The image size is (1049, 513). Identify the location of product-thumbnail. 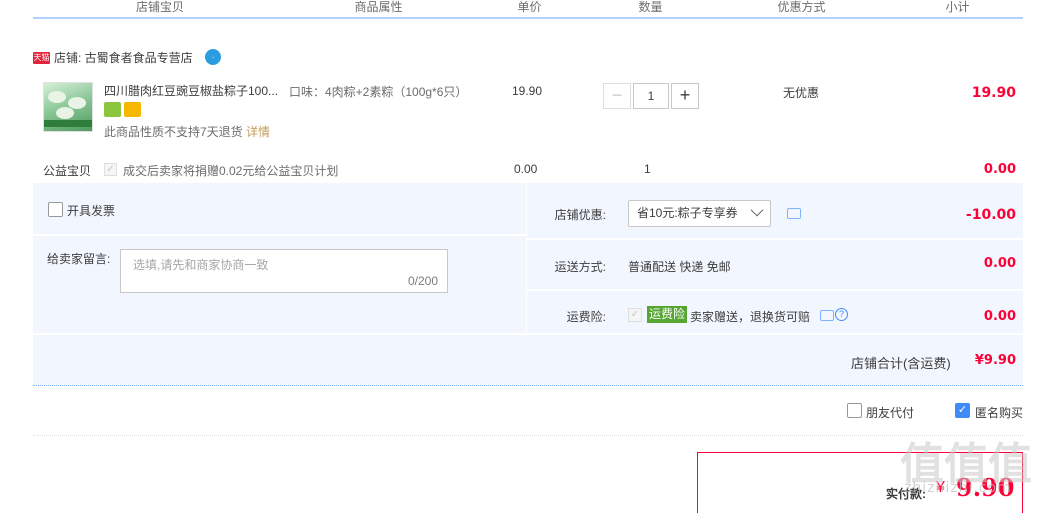
(68, 107).